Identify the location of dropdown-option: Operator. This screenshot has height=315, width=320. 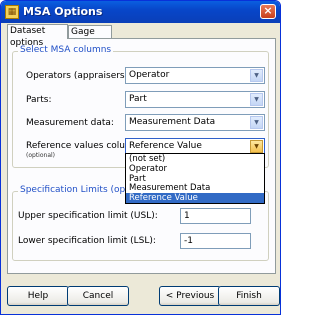
(195, 169).